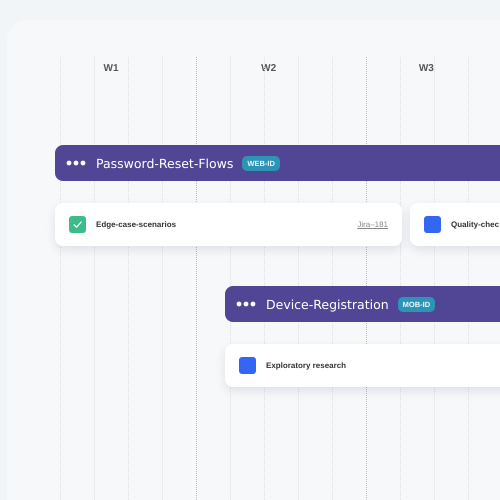  What do you see at coordinates (136, 224) in the screenshot?
I see `task-name: Edge-case-scenarios` at bounding box center [136, 224].